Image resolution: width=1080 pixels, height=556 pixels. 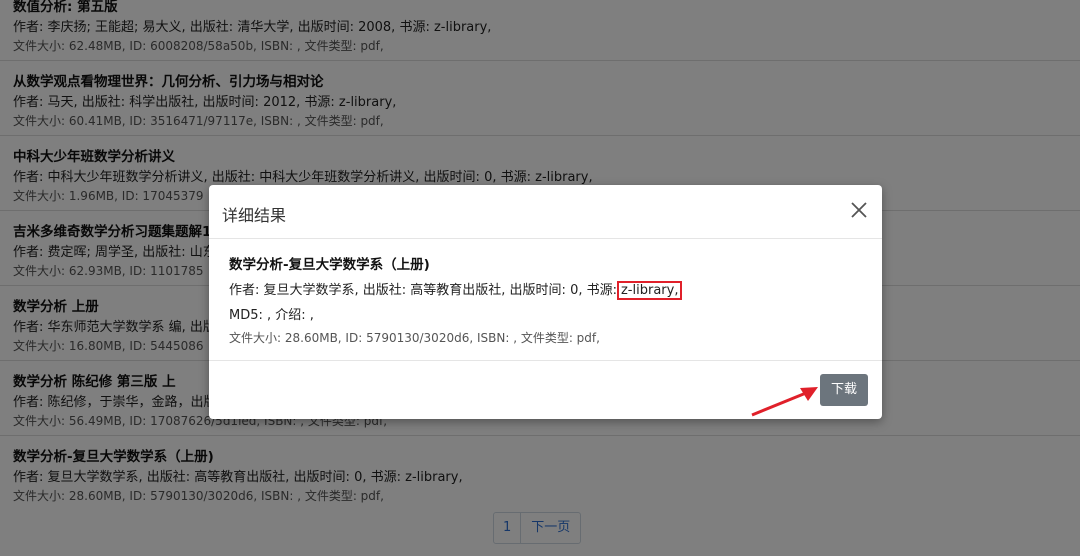 I want to click on detail-authors-text: 作者: 复旦大学数学系, 出版社: 高等教育出版社, 出版时间: 0, 书源:, so click(x=423, y=290).